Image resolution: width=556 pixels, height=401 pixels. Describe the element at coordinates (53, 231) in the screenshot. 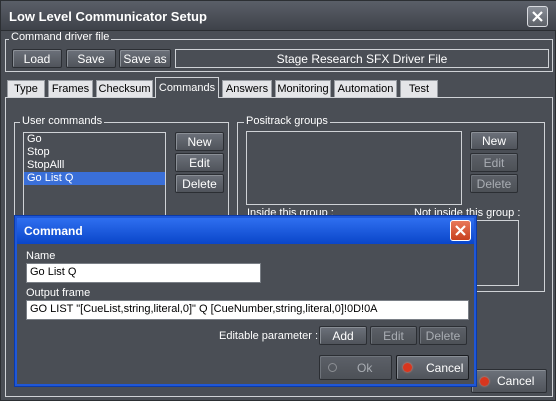

I see `dialog-title: Command` at that location.